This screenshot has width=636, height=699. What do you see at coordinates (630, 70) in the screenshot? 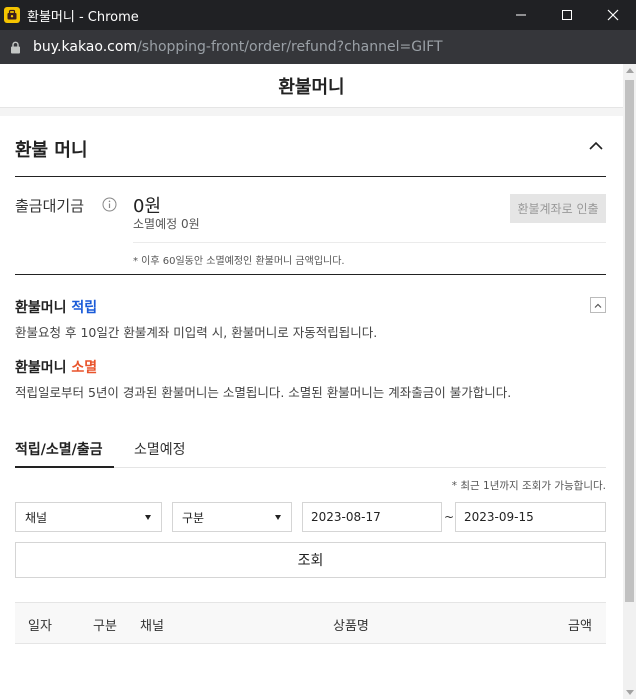
I see `scroll-up-icon` at bounding box center [630, 70].